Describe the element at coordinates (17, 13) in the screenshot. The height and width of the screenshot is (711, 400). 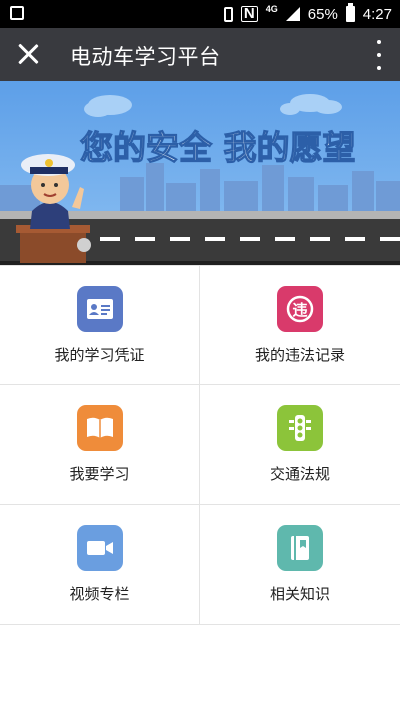
I see `download-notification-icon` at that location.